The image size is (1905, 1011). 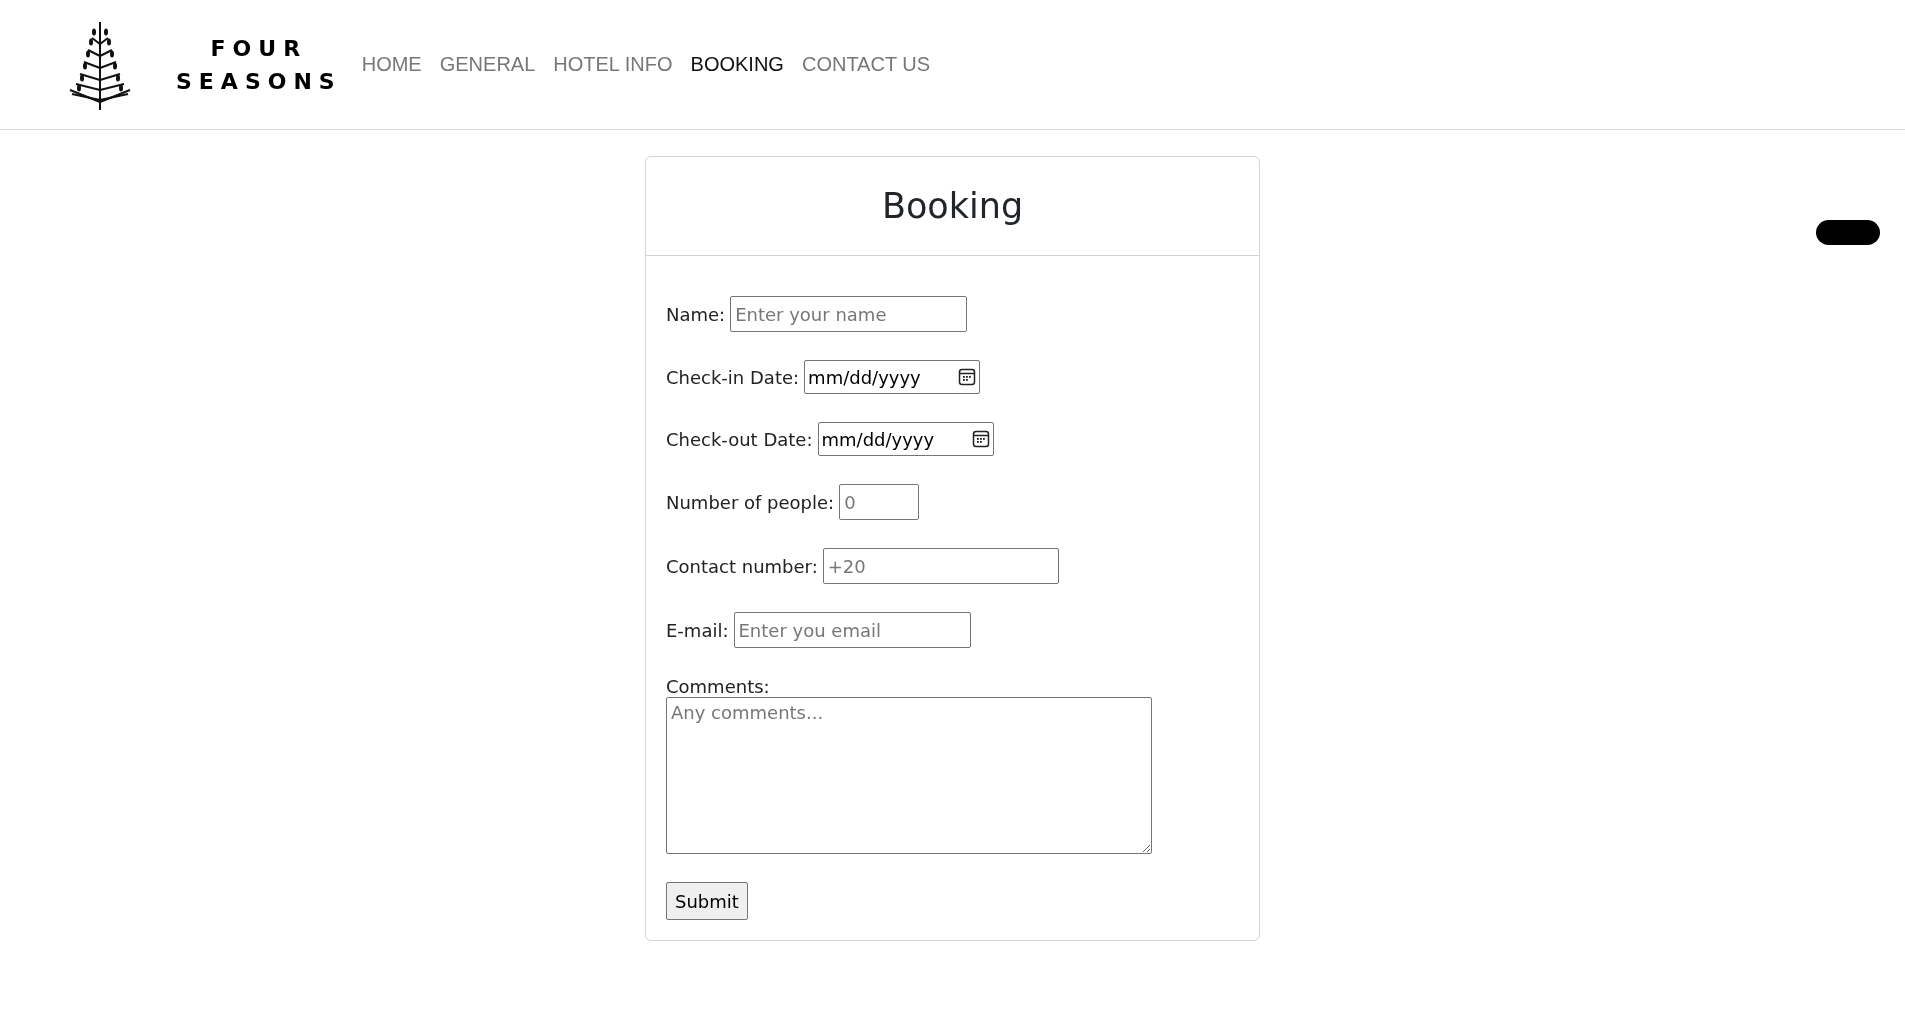 What do you see at coordinates (952, 206) in the screenshot?
I see `form-title: Booking` at bounding box center [952, 206].